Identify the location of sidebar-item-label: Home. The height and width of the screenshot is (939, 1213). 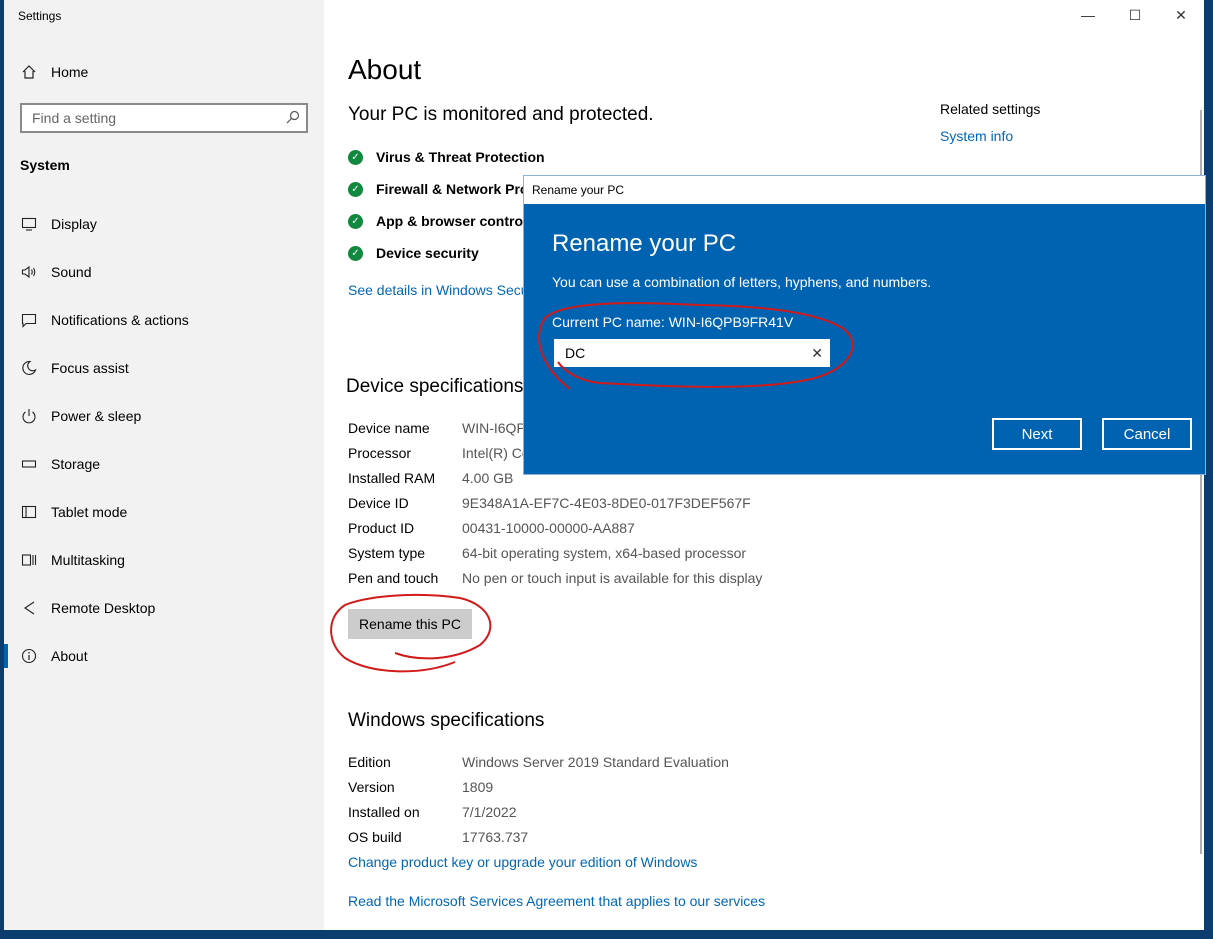
(70, 72).